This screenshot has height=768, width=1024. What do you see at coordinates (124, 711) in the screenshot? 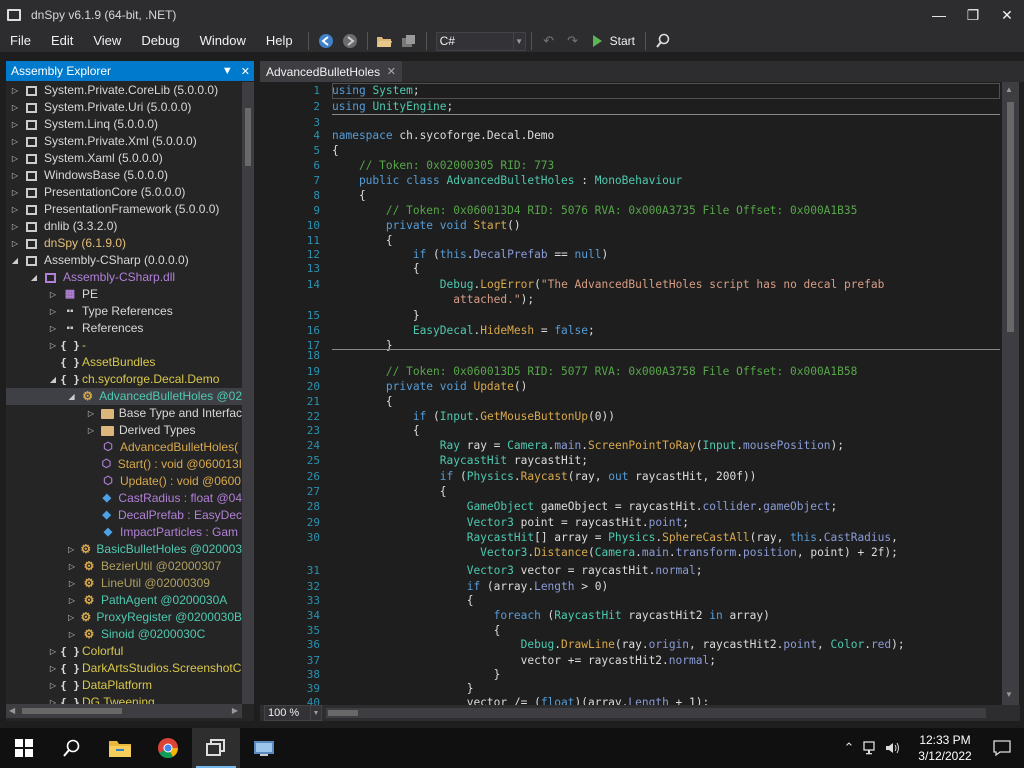
I see `tree-horizontal-scrollbar: ◀ ▶` at bounding box center [124, 711].